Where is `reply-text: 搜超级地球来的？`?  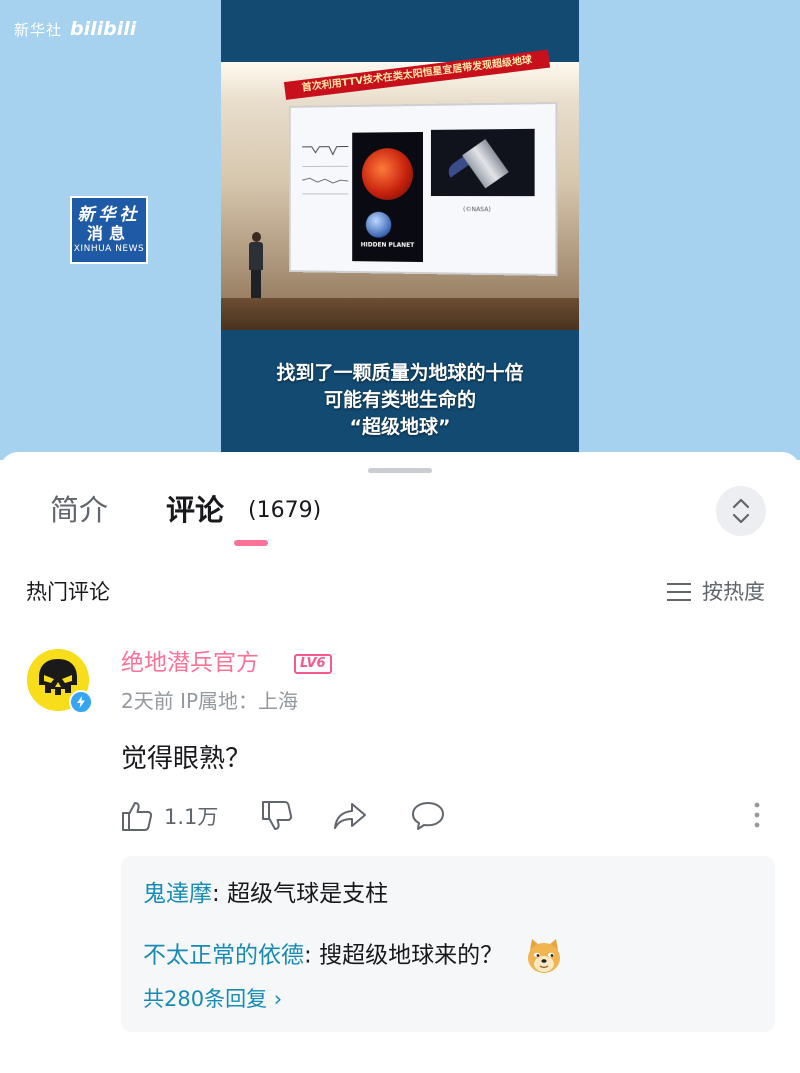
reply-text: 搜超级地球来的？ is located at coordinates (411, 955).